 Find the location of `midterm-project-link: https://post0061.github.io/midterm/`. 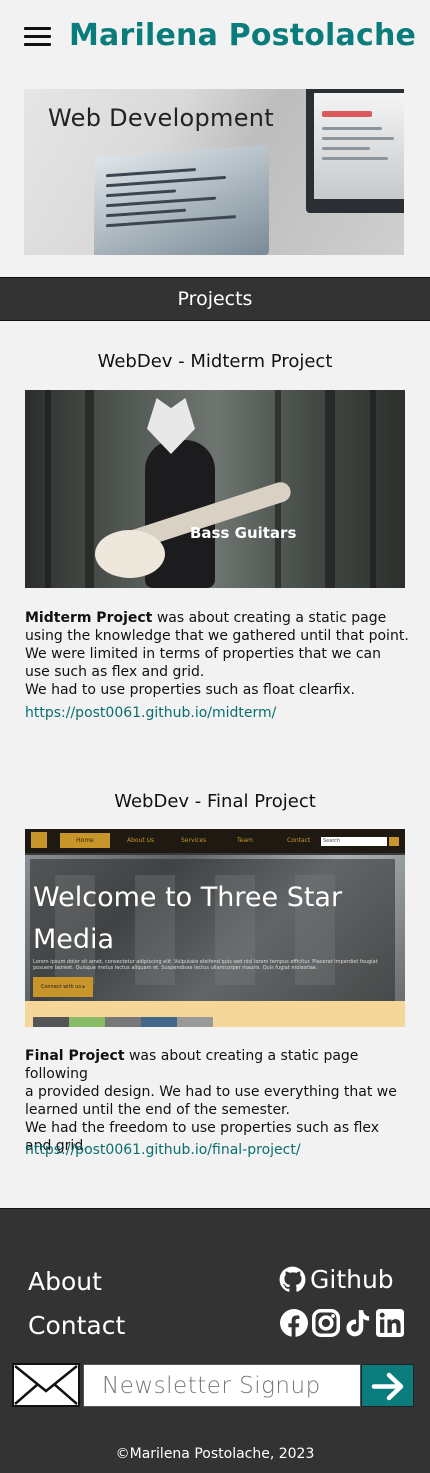

midterm-project-link: https://post0061.github.io/midterm/ is located at coordinates (150, 713).